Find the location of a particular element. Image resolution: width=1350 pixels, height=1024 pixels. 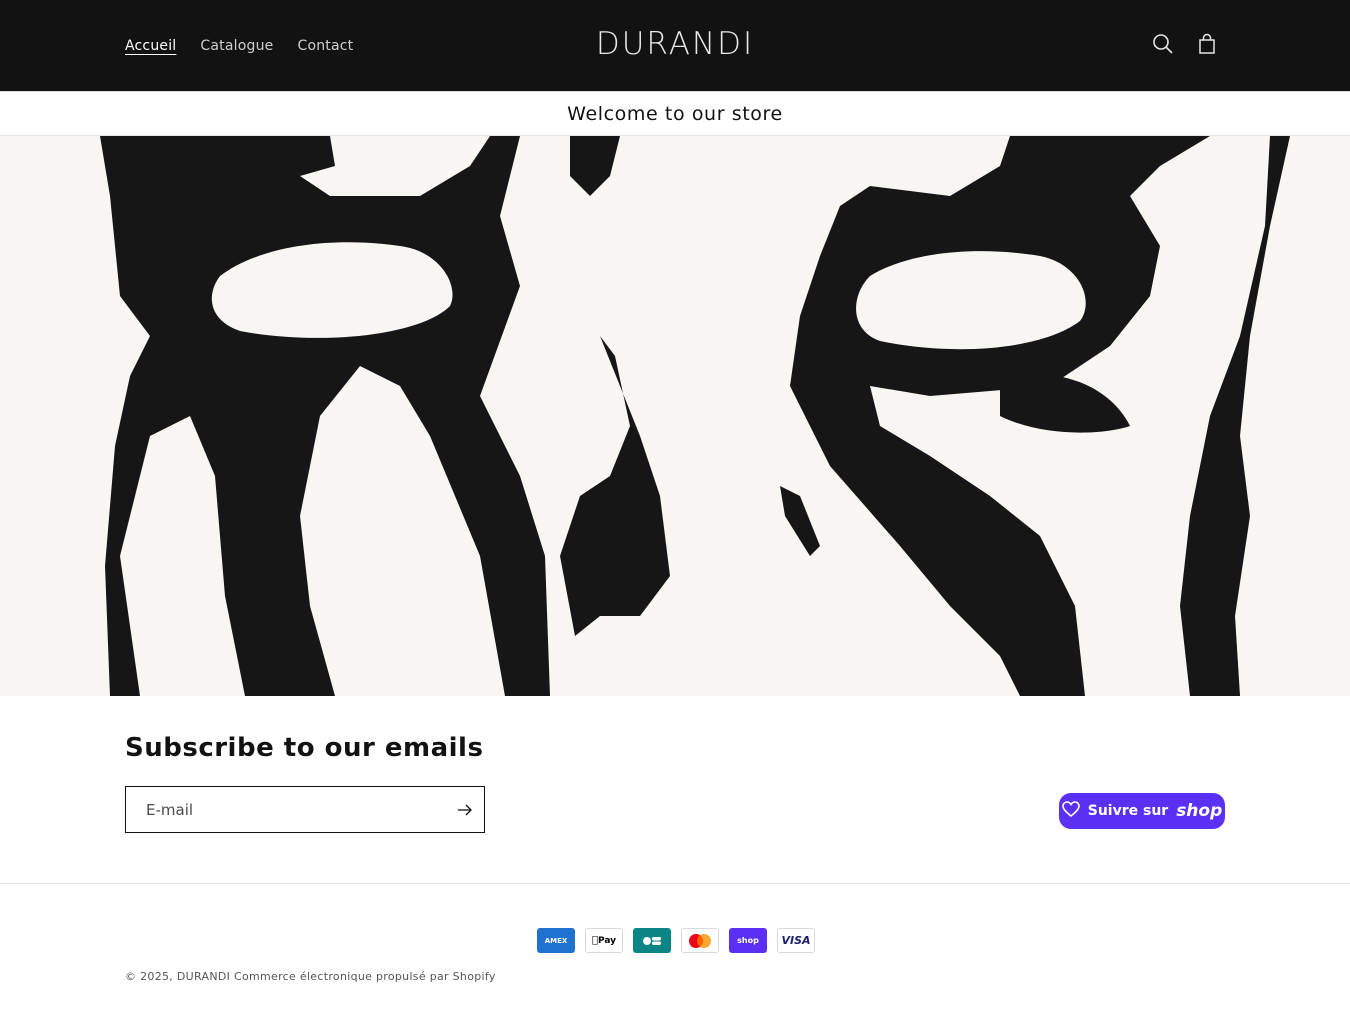

store-link: DURANDI is located at coordinates (203, 976).